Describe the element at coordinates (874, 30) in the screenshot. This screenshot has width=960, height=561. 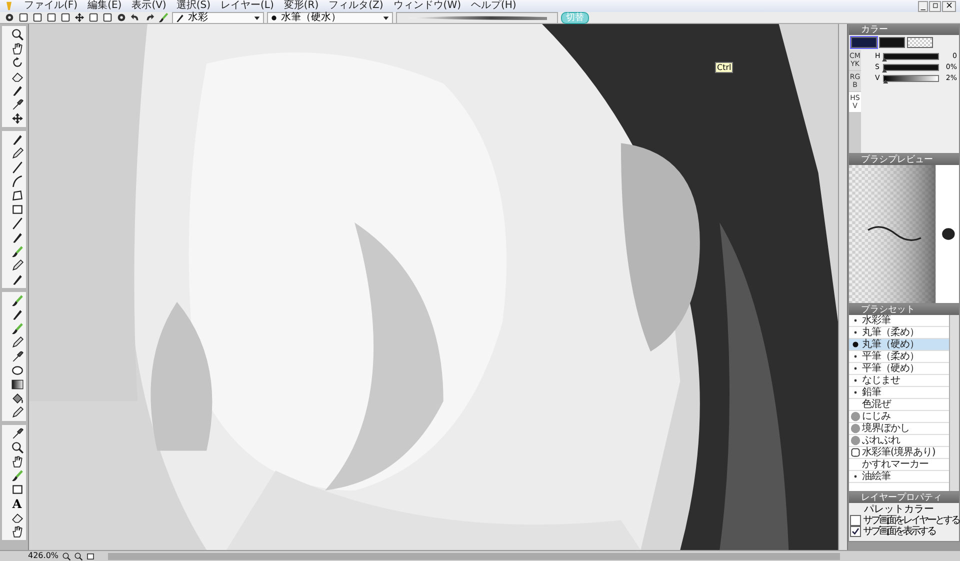
I see `panel-title: カラー` at that location.